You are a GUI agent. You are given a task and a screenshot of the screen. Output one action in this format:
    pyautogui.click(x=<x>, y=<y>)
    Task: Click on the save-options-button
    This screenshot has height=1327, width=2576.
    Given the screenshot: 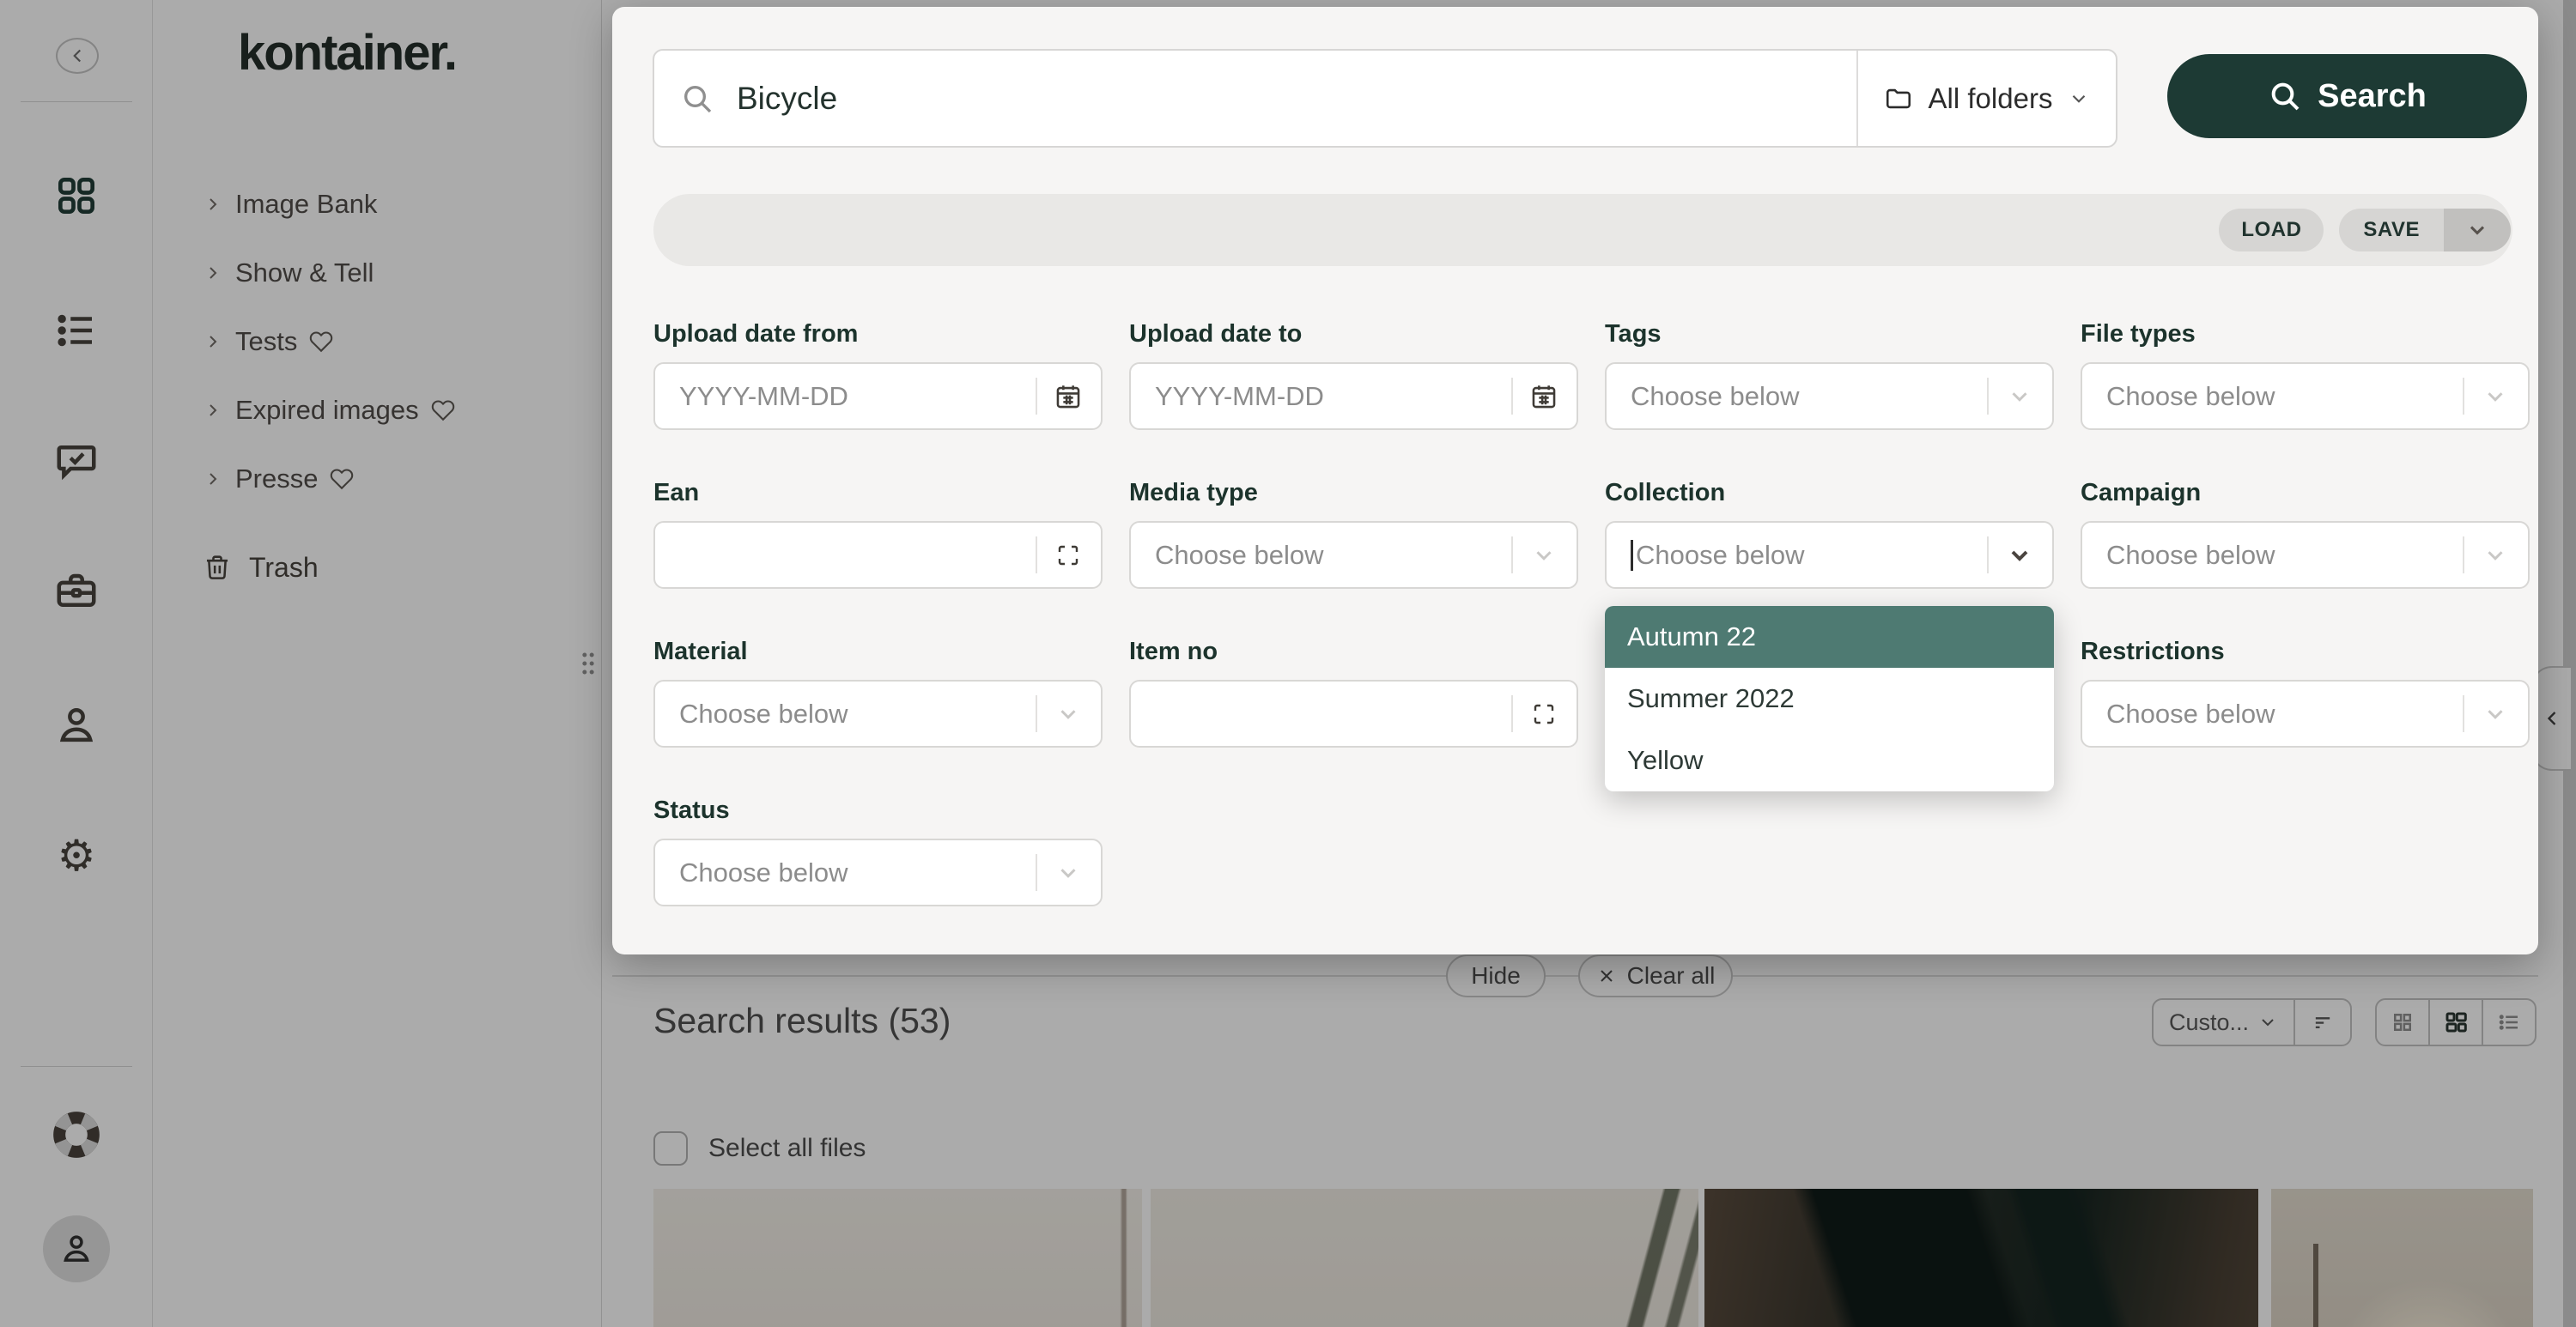 What is the action you would take?
    pyautogui.click(x=2478, y=230)
    